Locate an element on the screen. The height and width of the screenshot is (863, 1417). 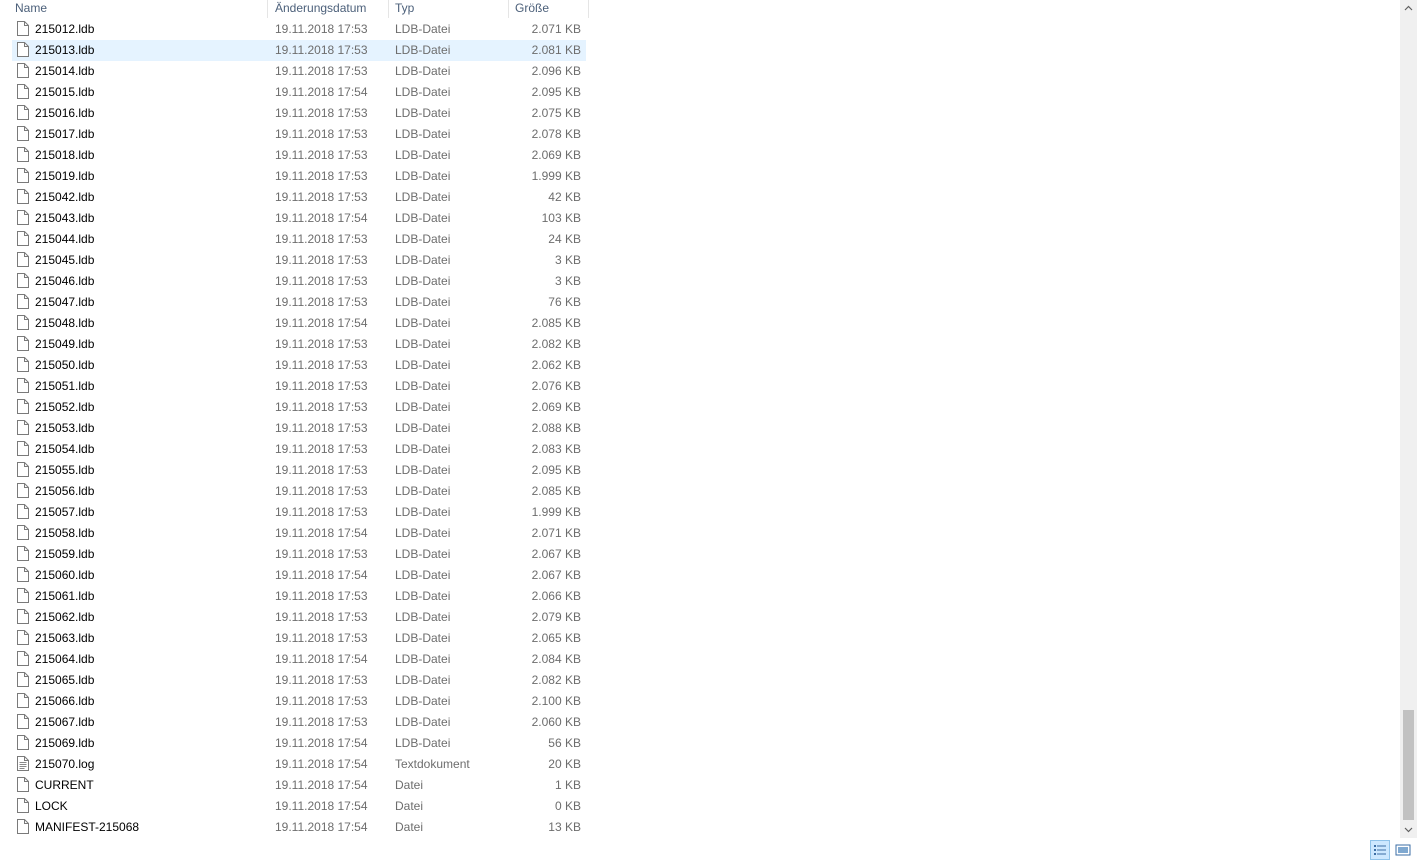
scroll-down-arrow-icon is located at coordinates (1408, 829).